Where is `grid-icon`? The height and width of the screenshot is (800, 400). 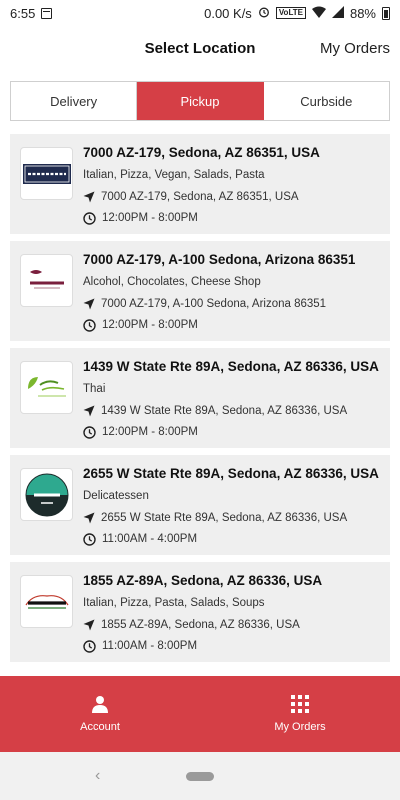
grid-icon is located at coordinates (300, 704).